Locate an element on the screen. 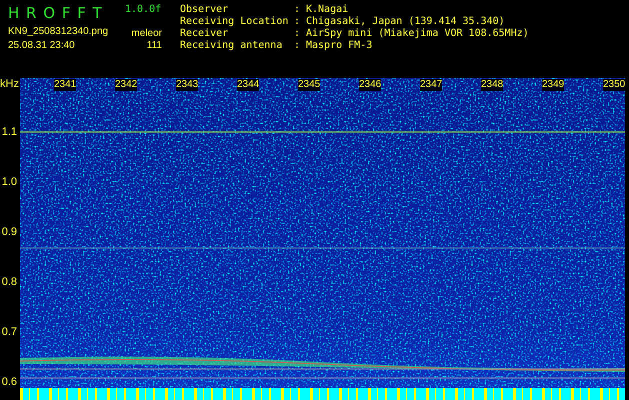 This screenshot has height=400, width=629. date-time-label: 25.08.31 23:40 is located at coordinates (42, 45).